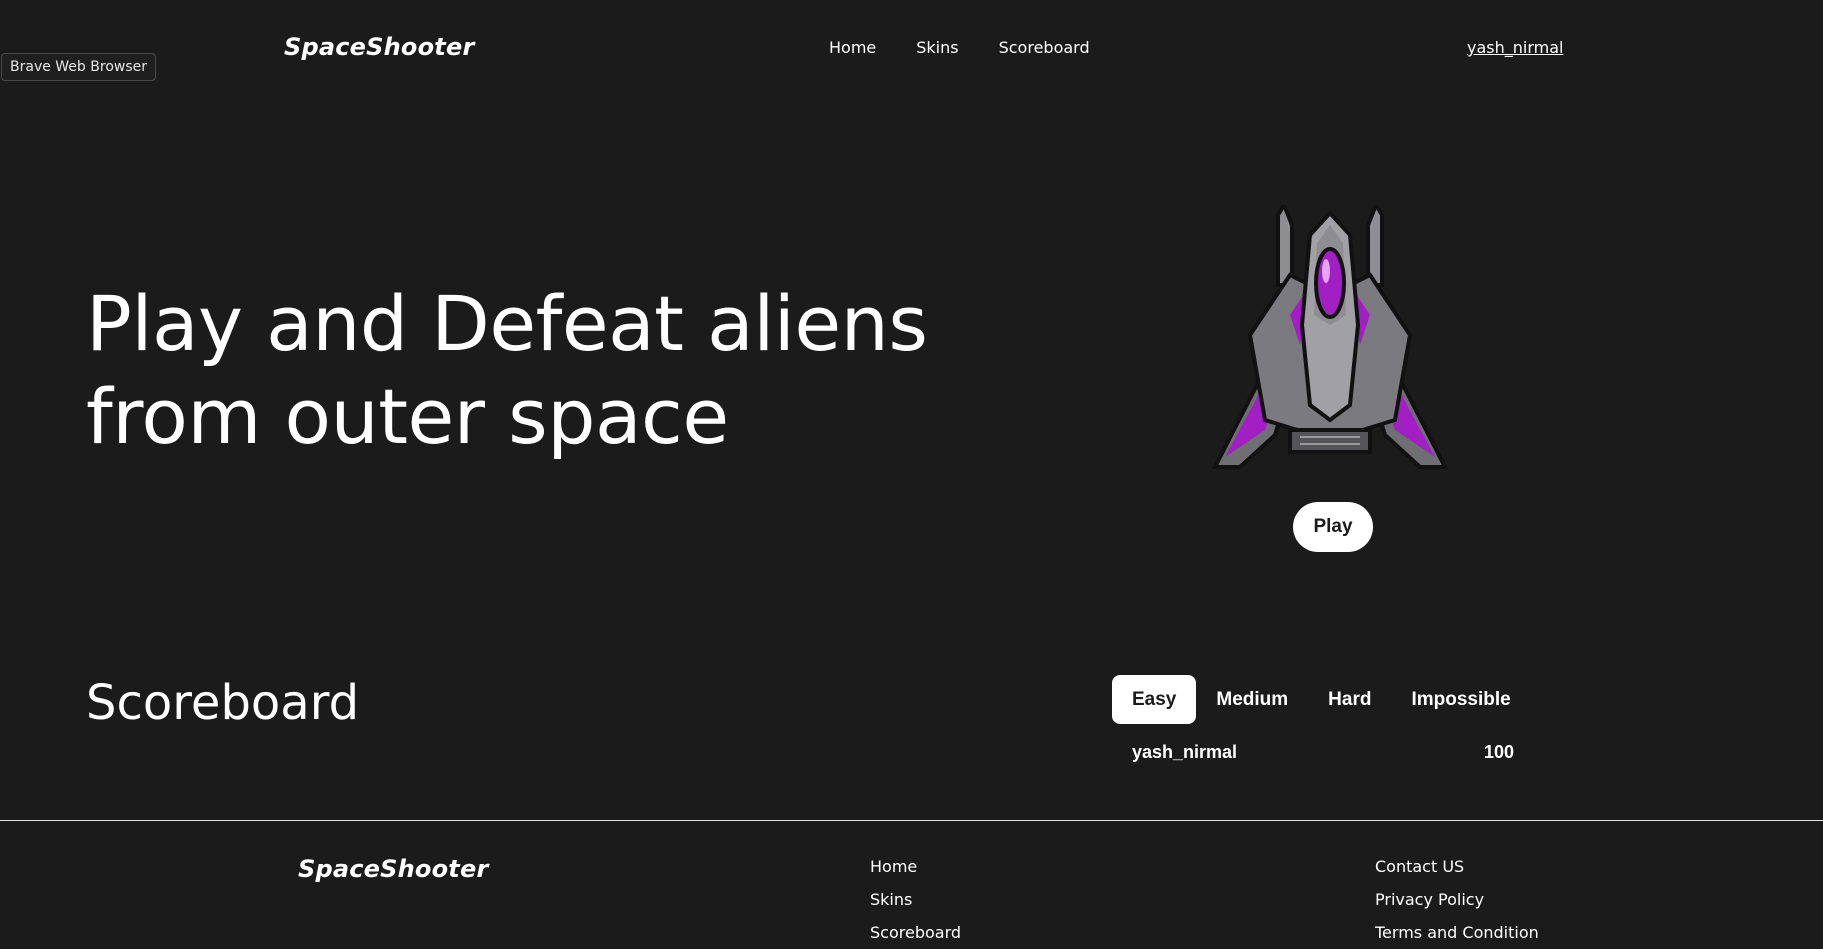 This screenshot has height=949, width=1823. I want to click on brand-logo: SpaceShooter, so click(379, 47).